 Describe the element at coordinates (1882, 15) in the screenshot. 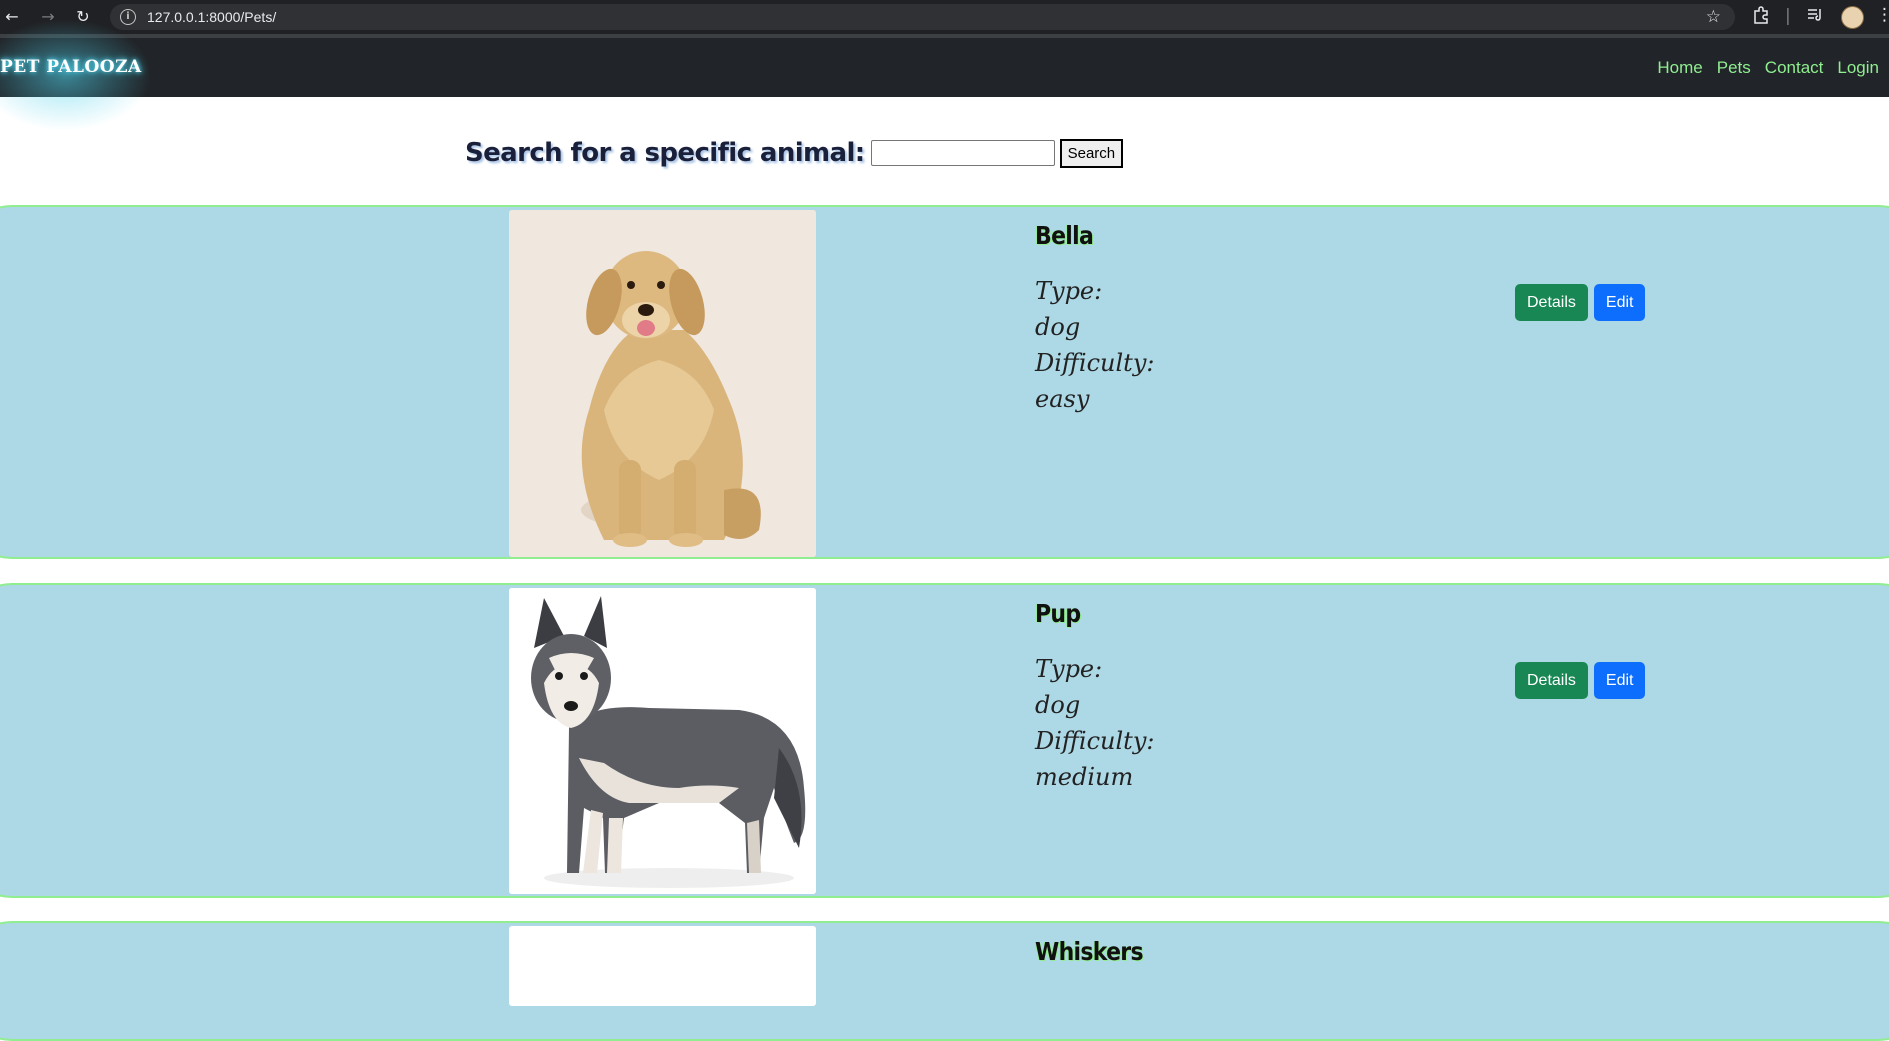

I see `browser-menu-icon: ⋮` at that location.